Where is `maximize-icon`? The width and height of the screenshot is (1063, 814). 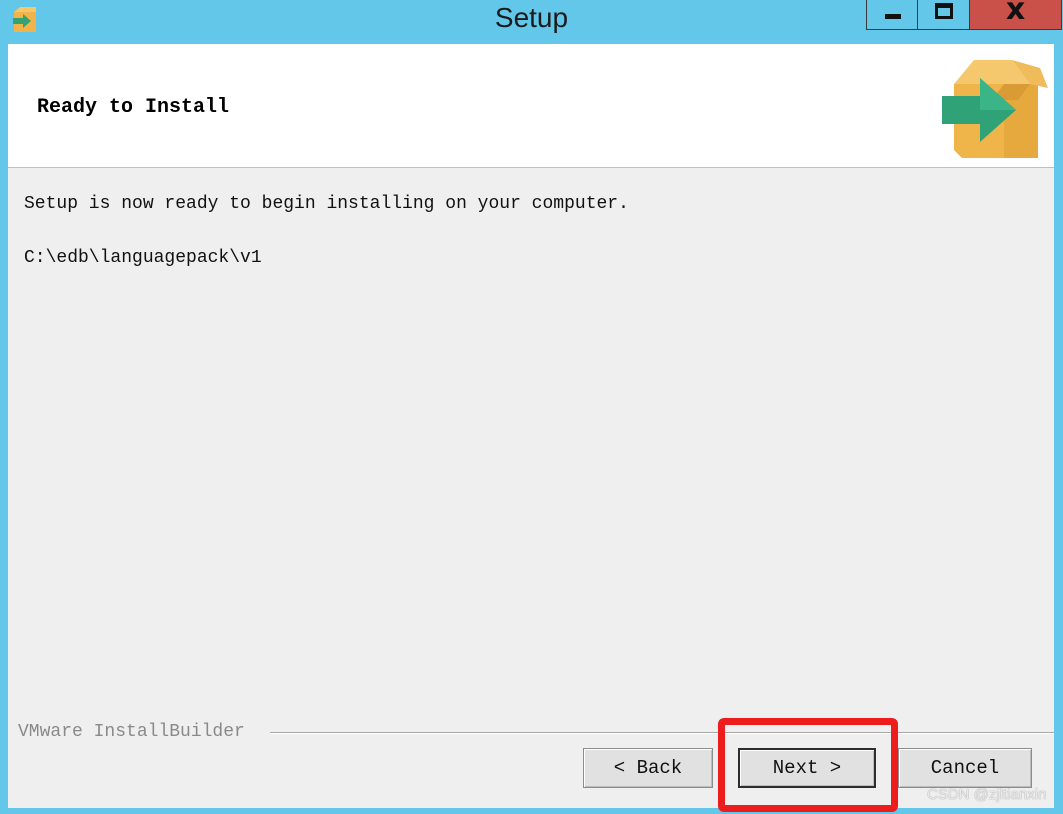
maximize-icon is located at coordinates (944, 11).